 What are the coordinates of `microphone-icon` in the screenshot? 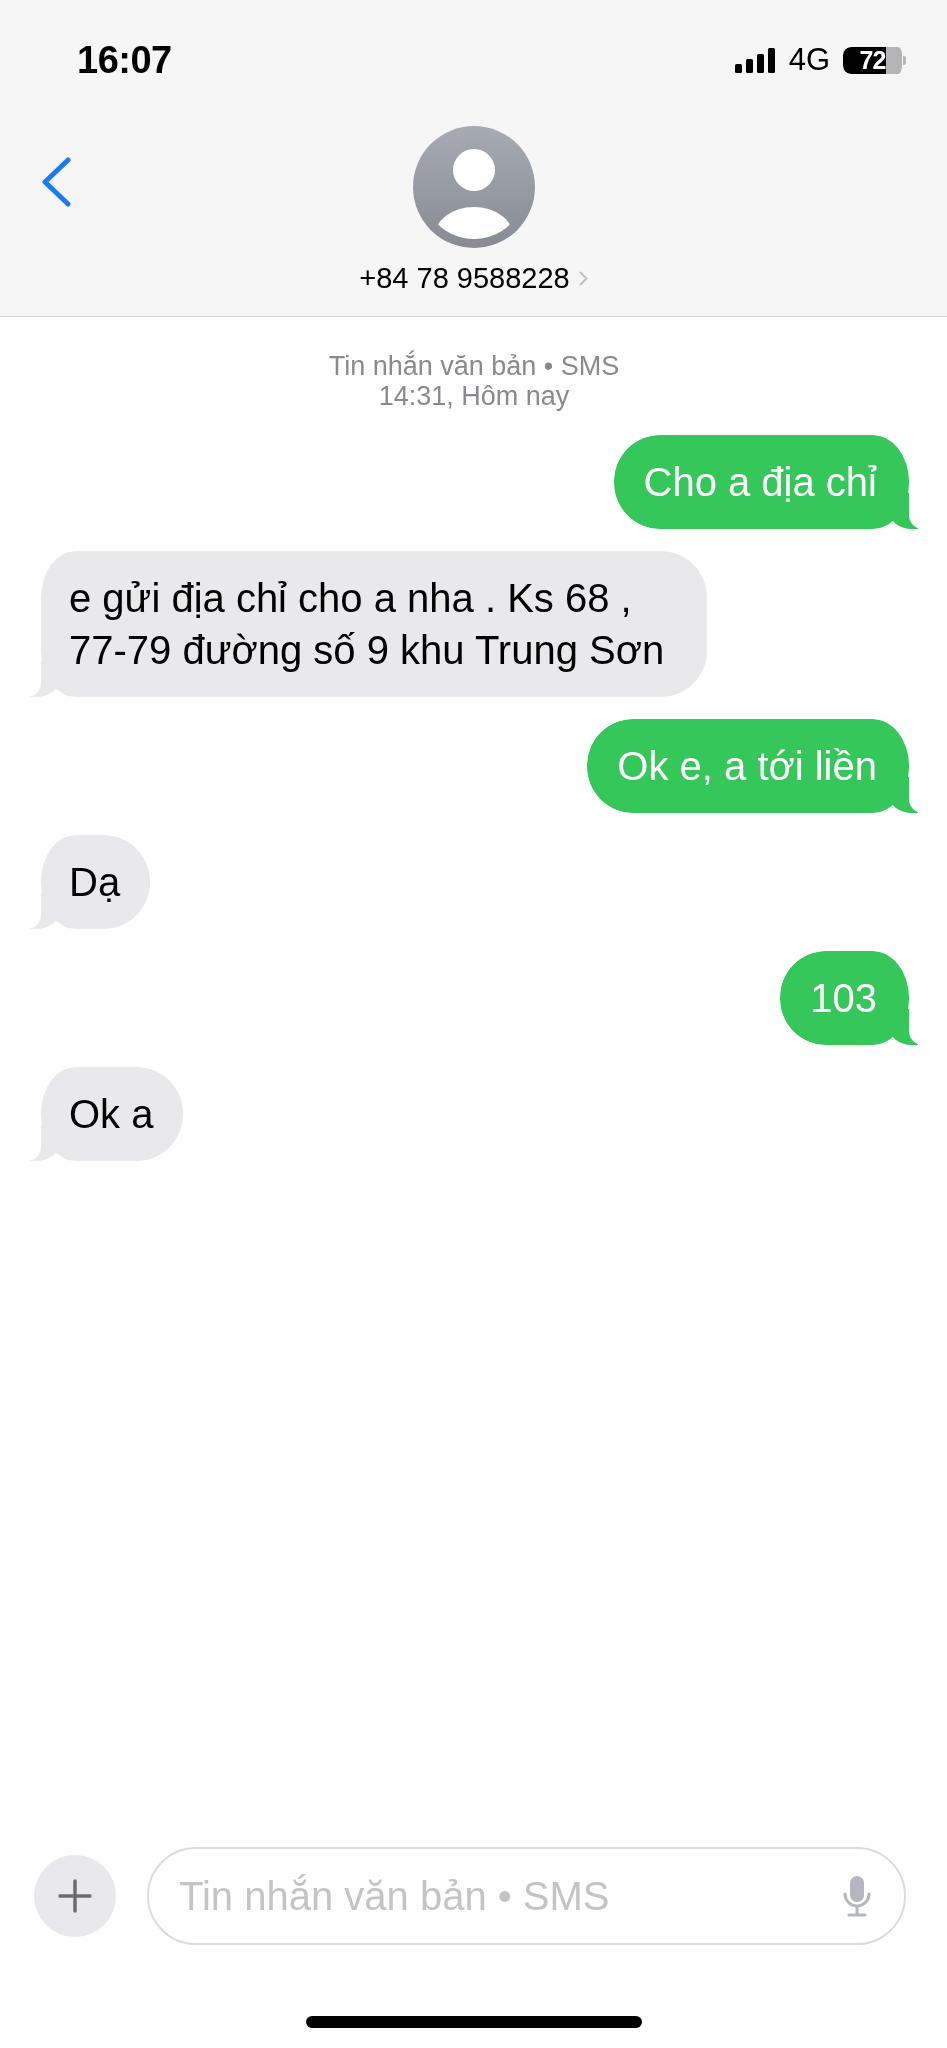 It's located at (857, 1896).